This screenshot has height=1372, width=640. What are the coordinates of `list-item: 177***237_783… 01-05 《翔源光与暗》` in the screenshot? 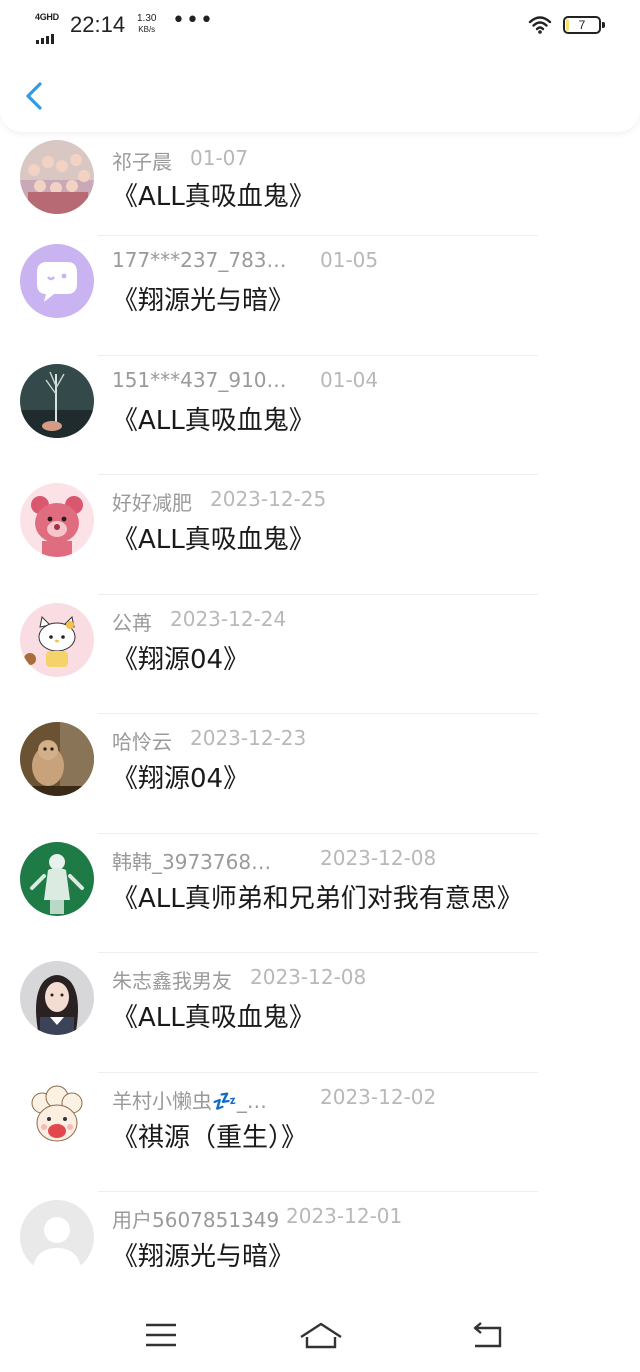 It's located at (320, 296).